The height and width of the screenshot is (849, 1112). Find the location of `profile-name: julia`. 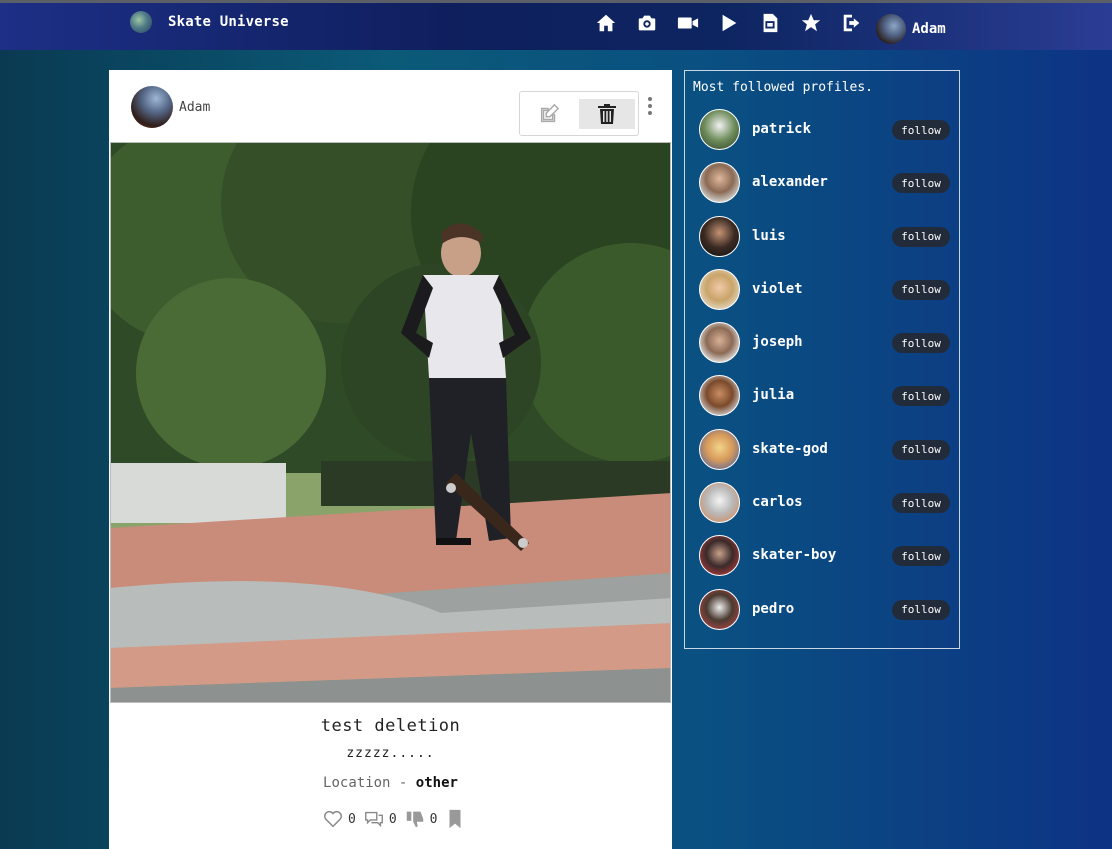

profile-name: julia is located at coordinates (773, 395).